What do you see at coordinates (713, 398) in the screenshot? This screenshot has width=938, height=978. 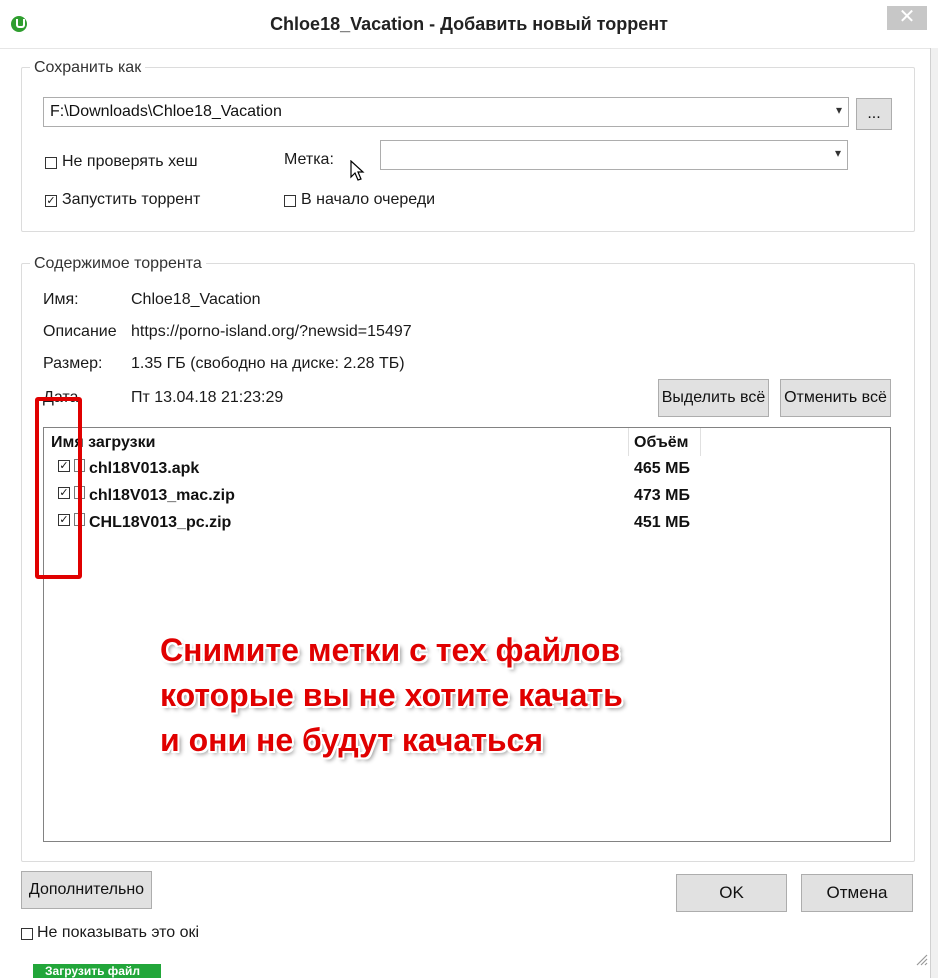 I see `select-all-button: Выделить всё` at bounding box center [713, 398].